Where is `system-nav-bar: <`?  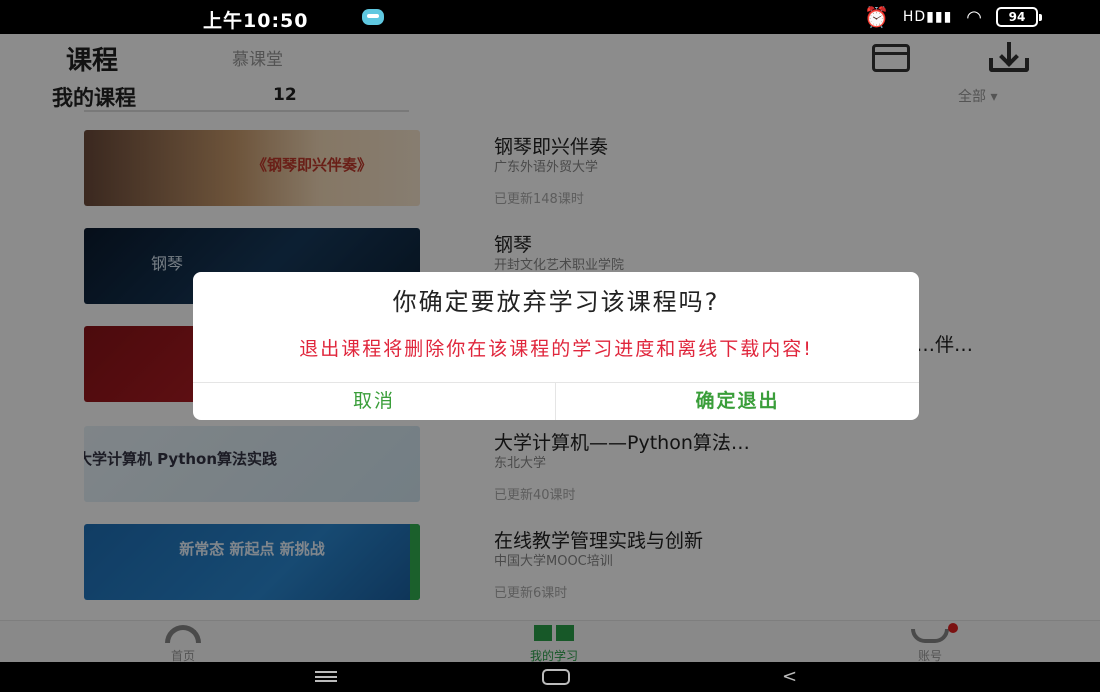
system-nav-bar: < is located at coordinates (550, 677).